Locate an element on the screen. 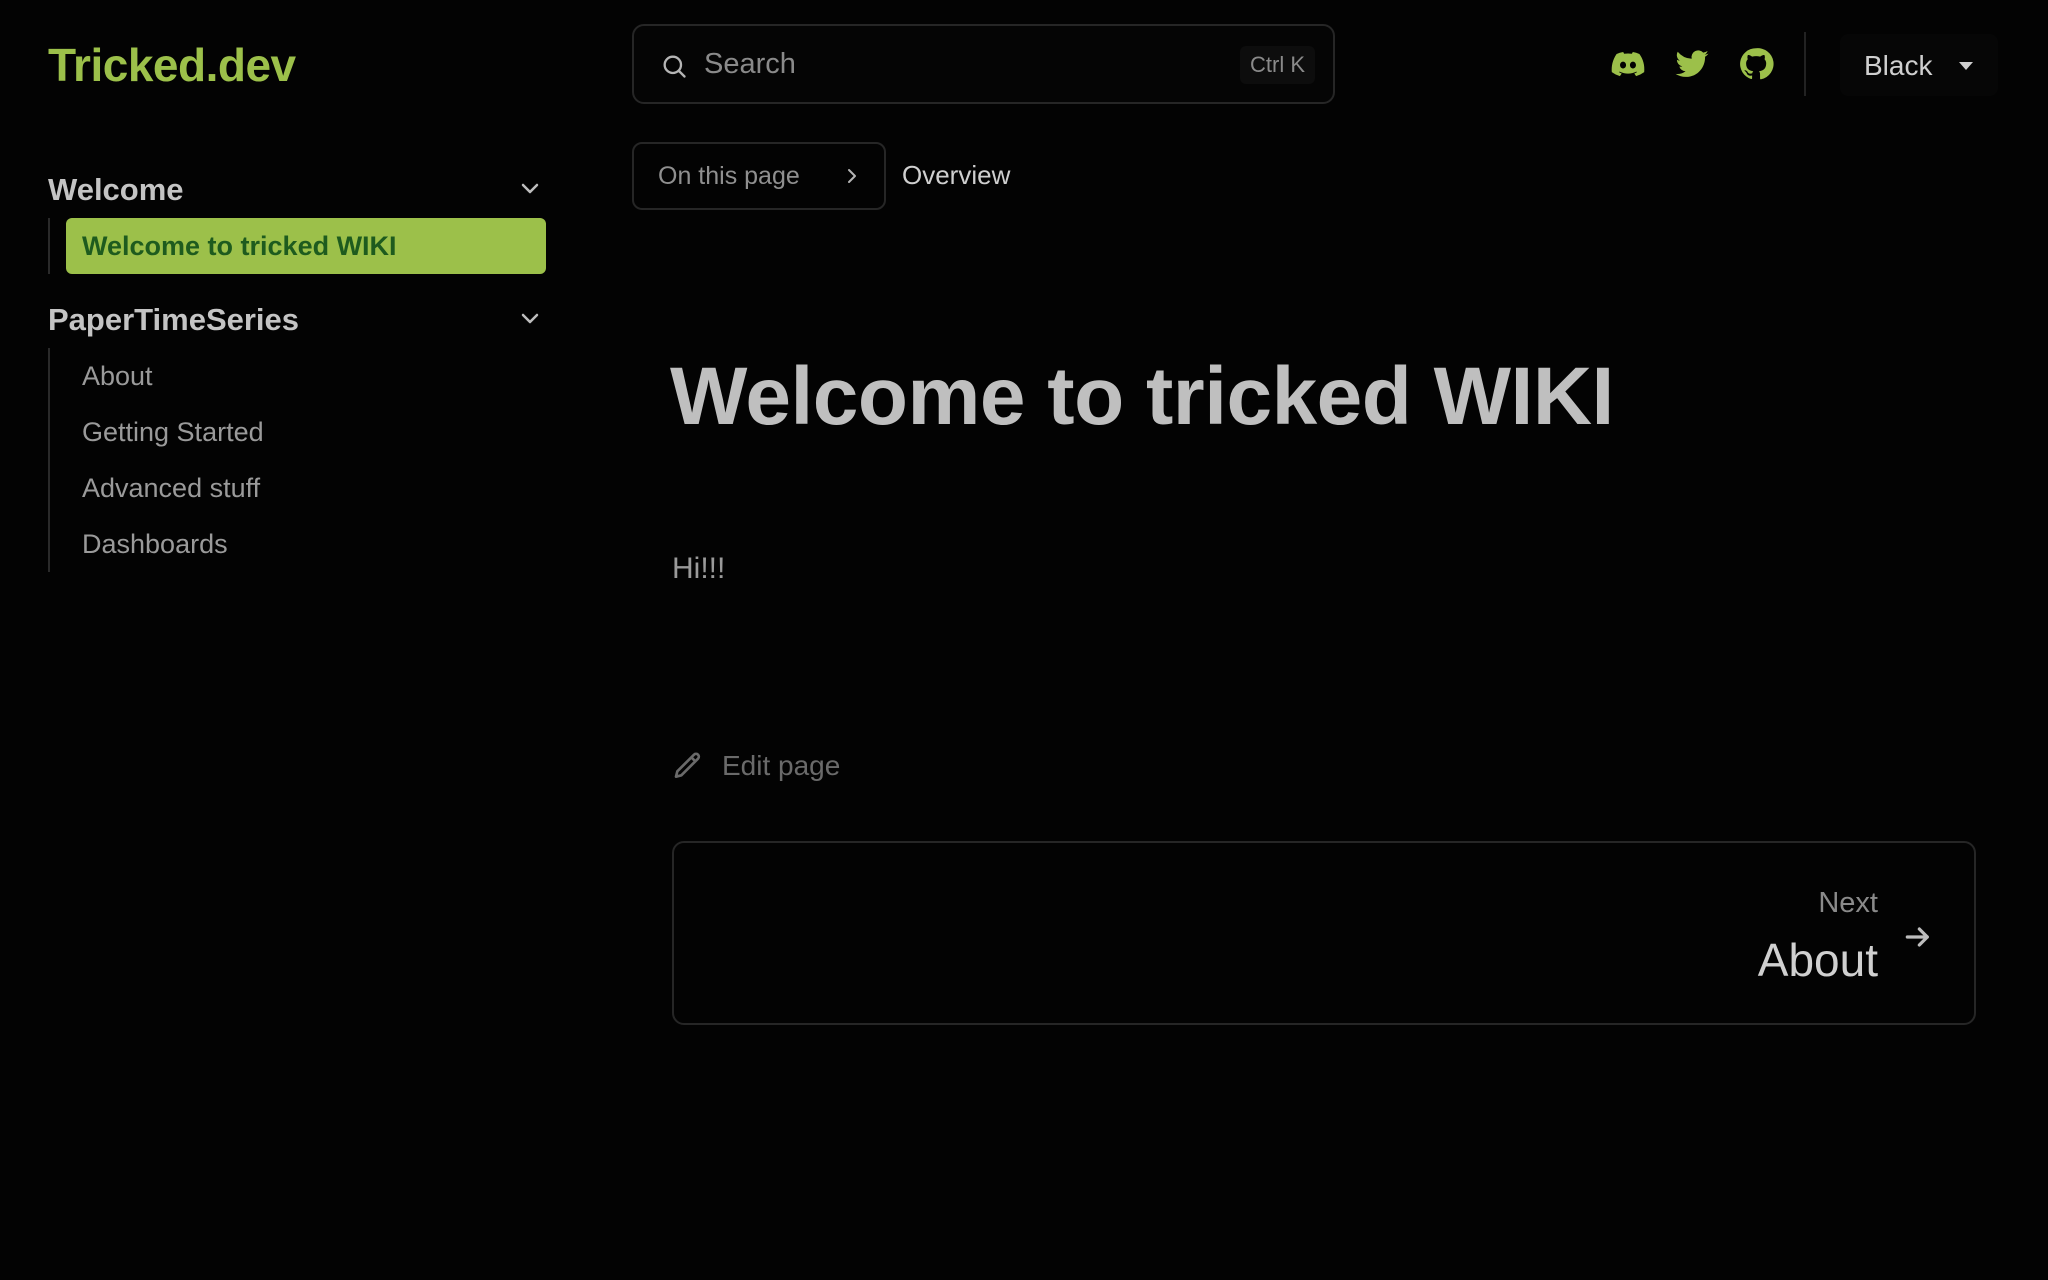 The image size is (2048, 1280). on-this-page-button: On this page is located at coordinates (759, 176).